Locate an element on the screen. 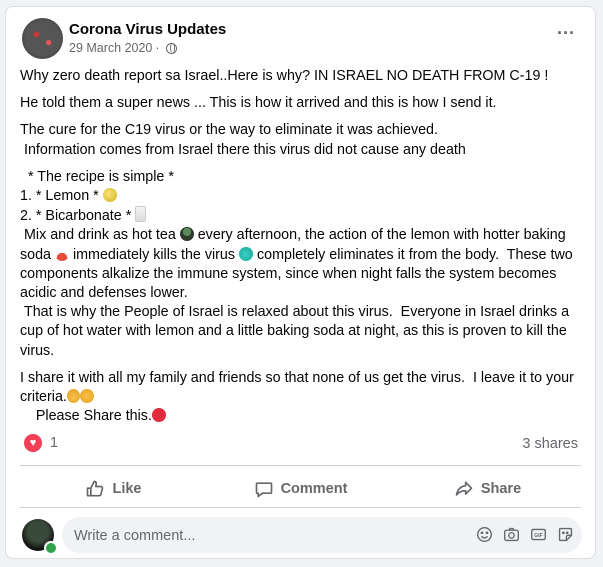  love-reaction-icon: ♥ is located at coordinates (33, 443).